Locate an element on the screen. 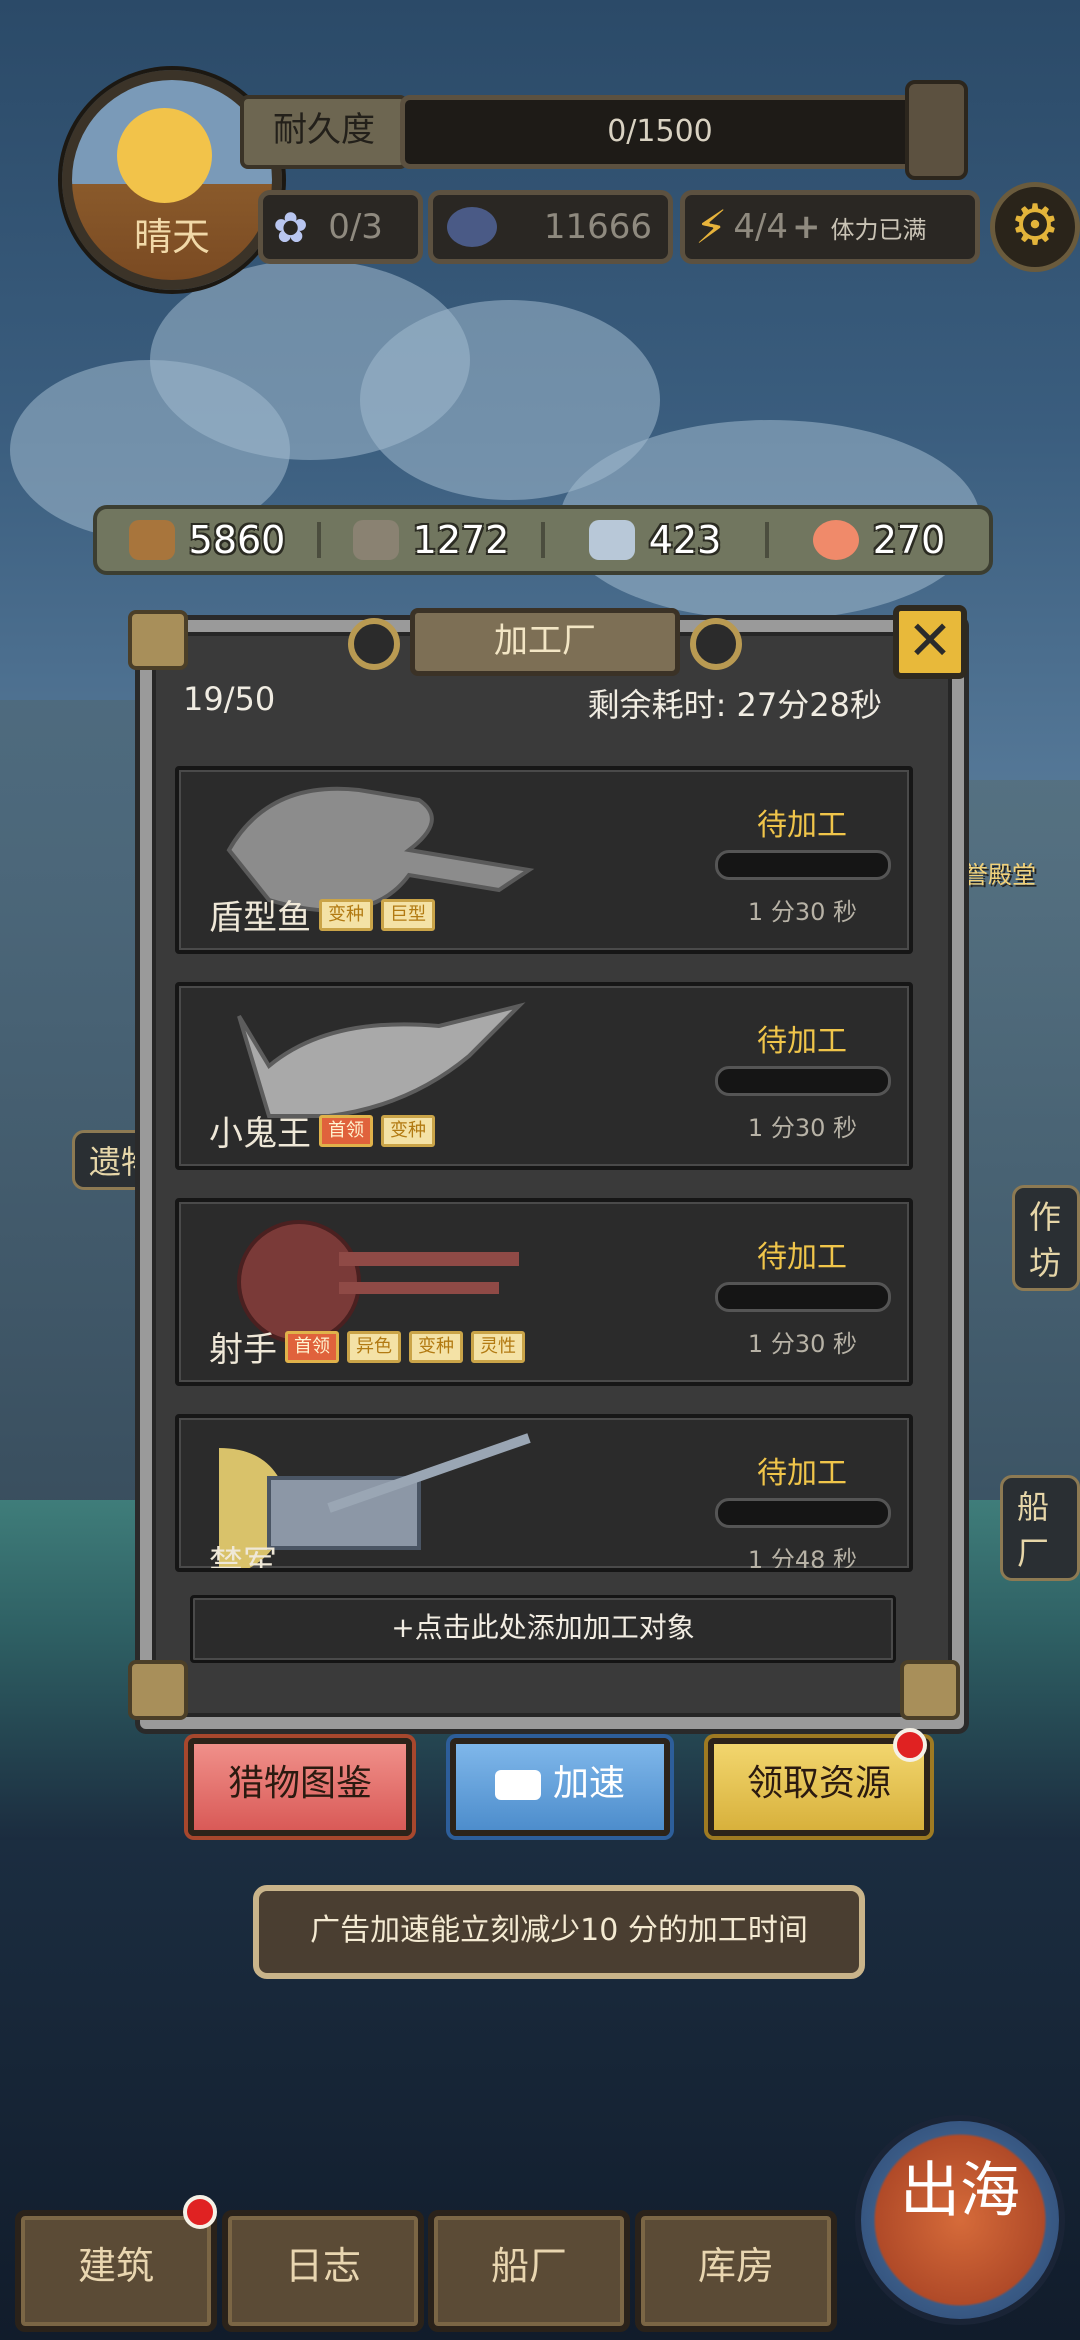 This screenshot has width=1080, height=2340. resource-stone-value: 1272 is located at coordinates (461, 540).